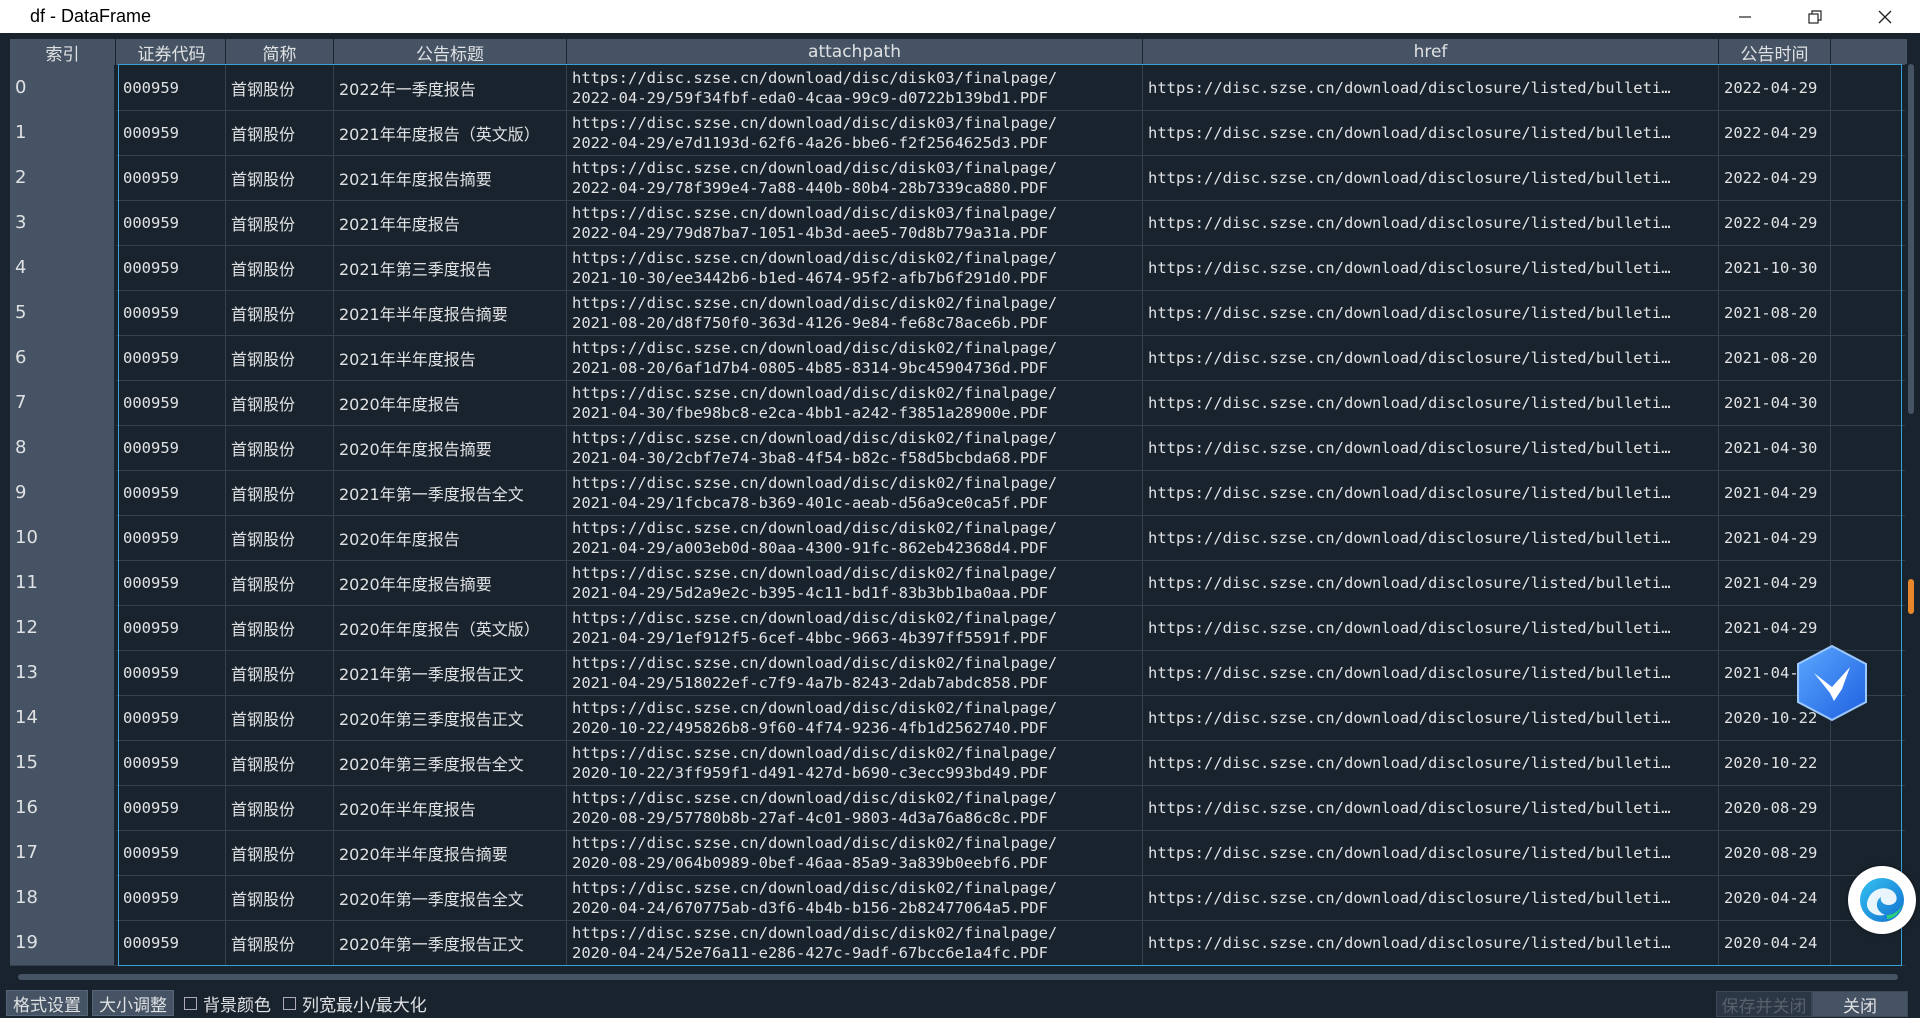 The width and height of the screenshot is (1920, 1018). I want to click on cell-index: 8, so click(63, 447).